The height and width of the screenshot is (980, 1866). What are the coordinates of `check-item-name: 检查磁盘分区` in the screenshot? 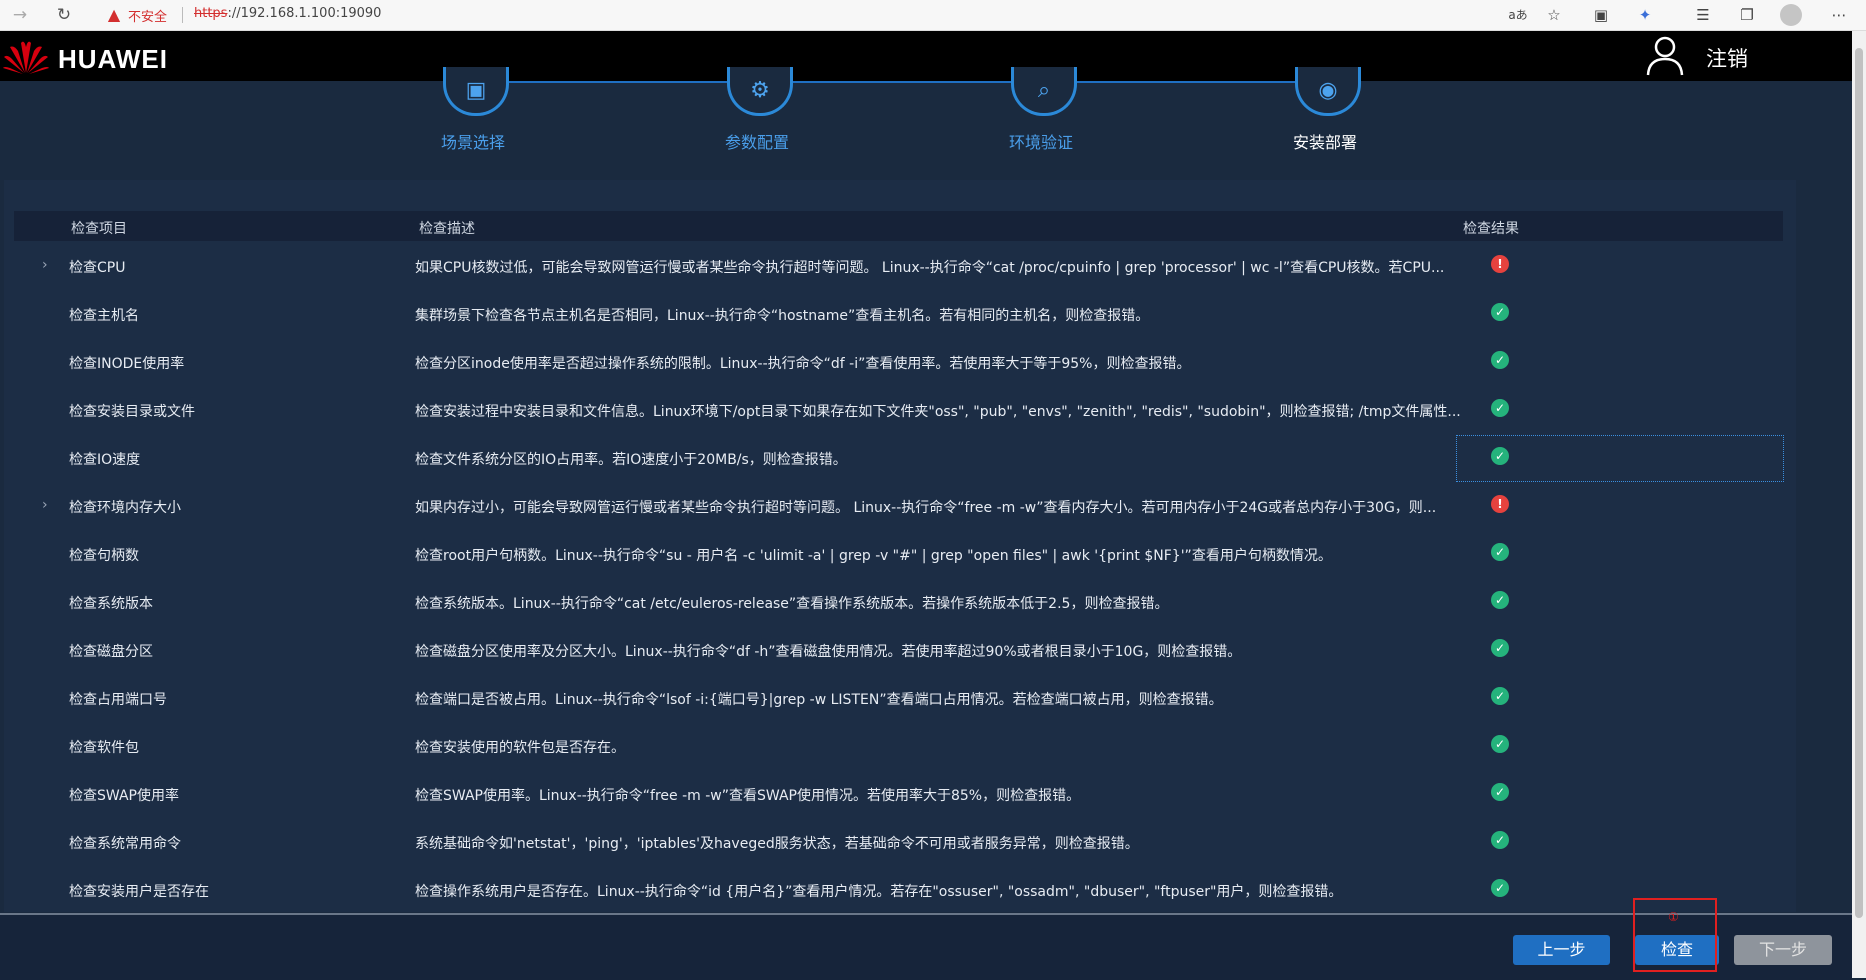 It's located at (111, 652).